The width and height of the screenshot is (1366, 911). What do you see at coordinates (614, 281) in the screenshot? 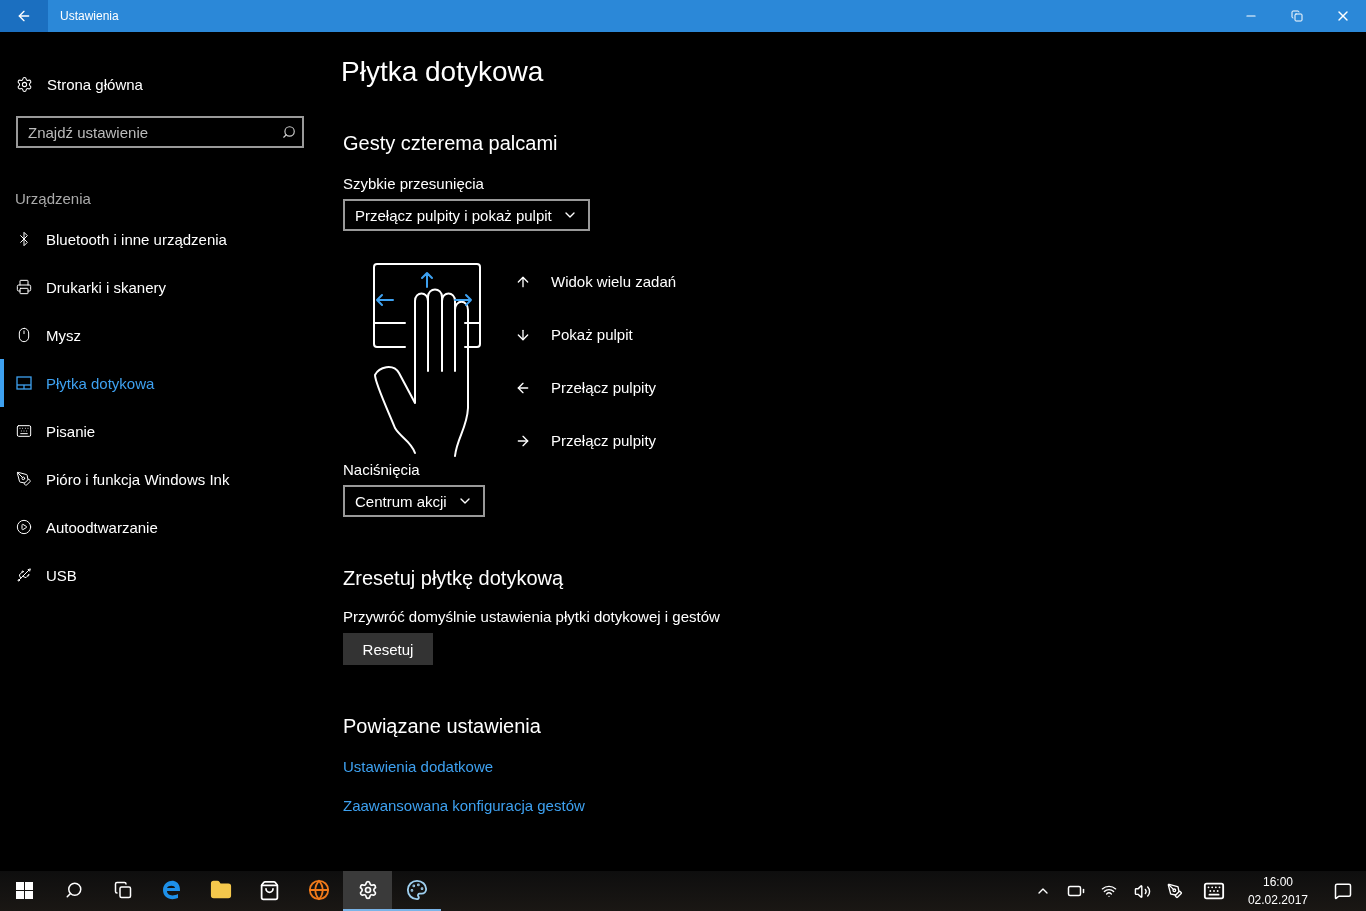
I see `gesture-label: Widok wielu zadań` at bounding box center [614, 281].